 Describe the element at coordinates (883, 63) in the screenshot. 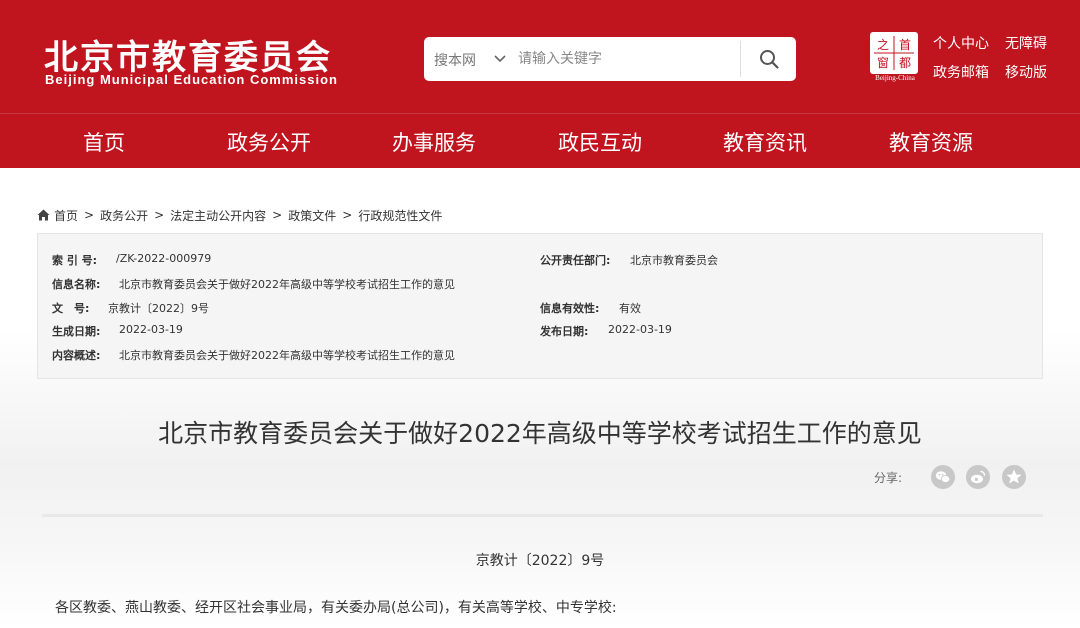

I see `seal-char: 窗` at that location.